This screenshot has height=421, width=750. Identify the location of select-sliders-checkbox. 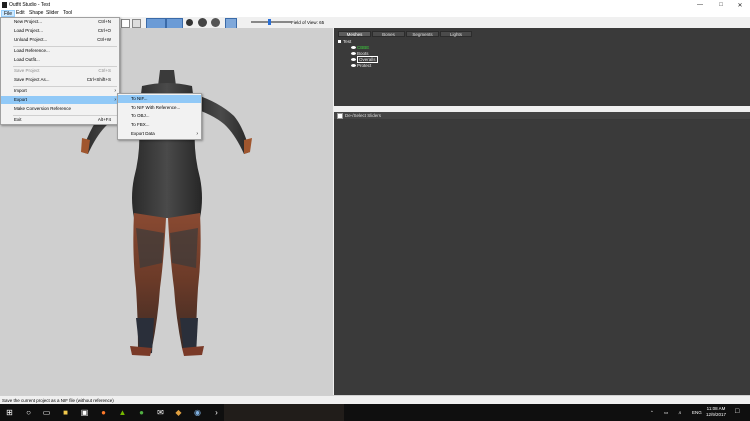
(340, 115).